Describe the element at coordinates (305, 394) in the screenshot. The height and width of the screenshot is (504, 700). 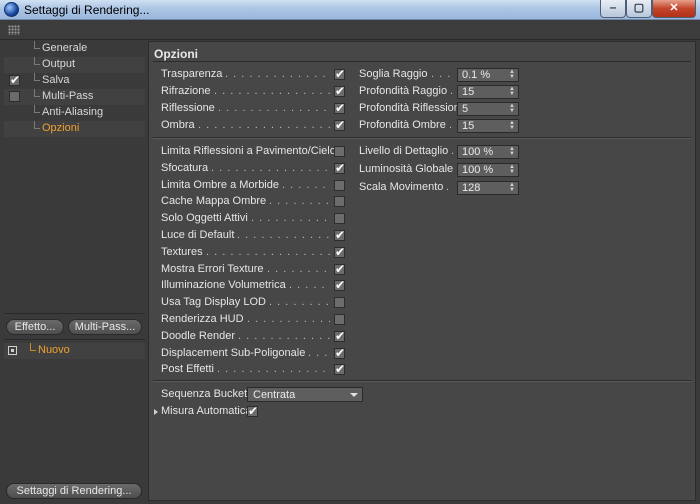
I see `bucket-dropdown: Centrata` at that location.